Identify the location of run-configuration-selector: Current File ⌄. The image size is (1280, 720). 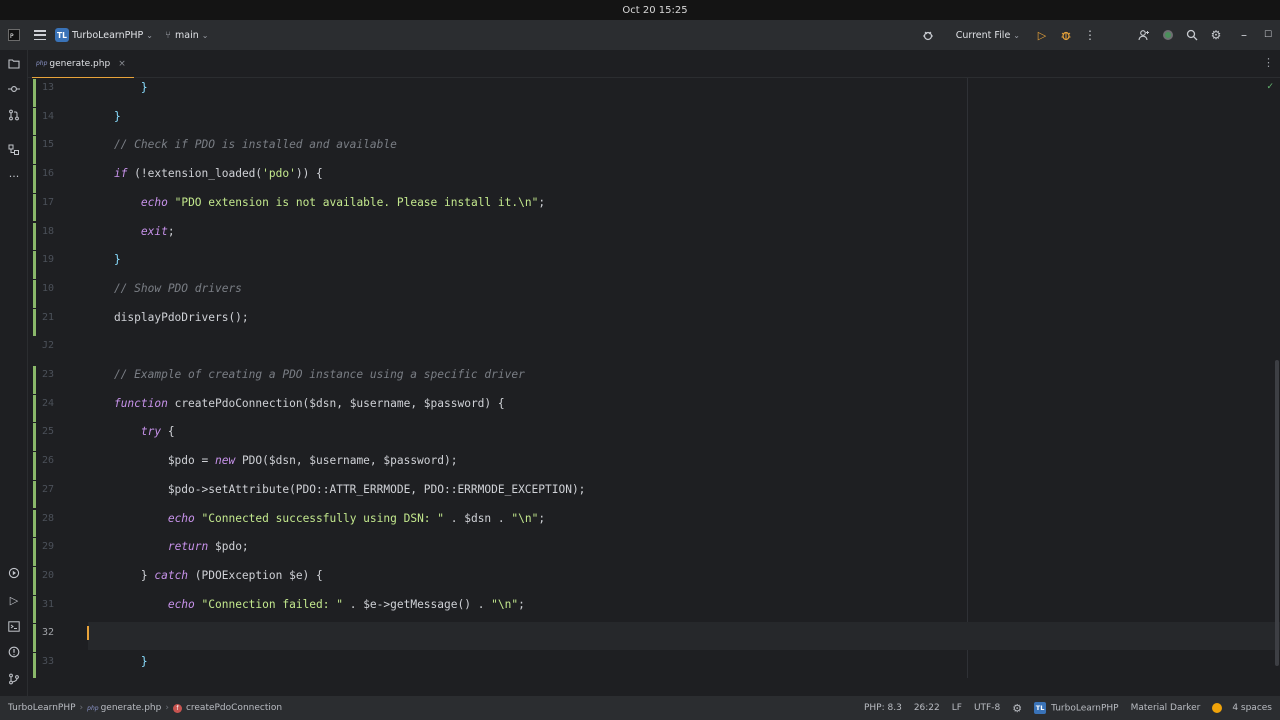
(988, 35).